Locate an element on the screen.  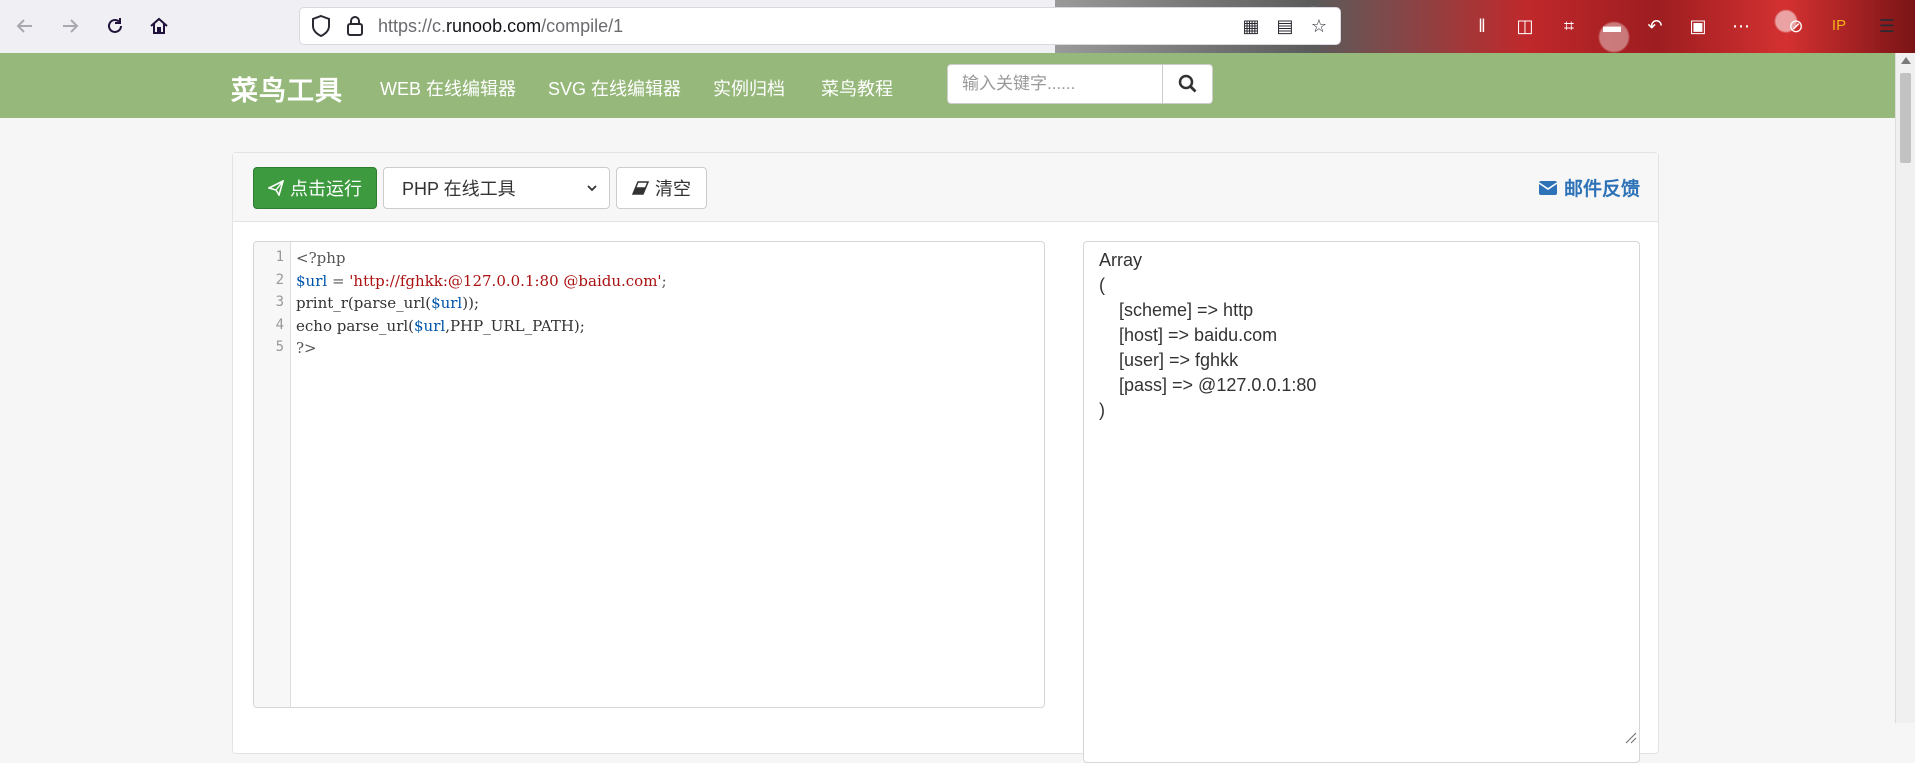
feedback-label: 邮件反馈 is located at coordinates (1601, 189).